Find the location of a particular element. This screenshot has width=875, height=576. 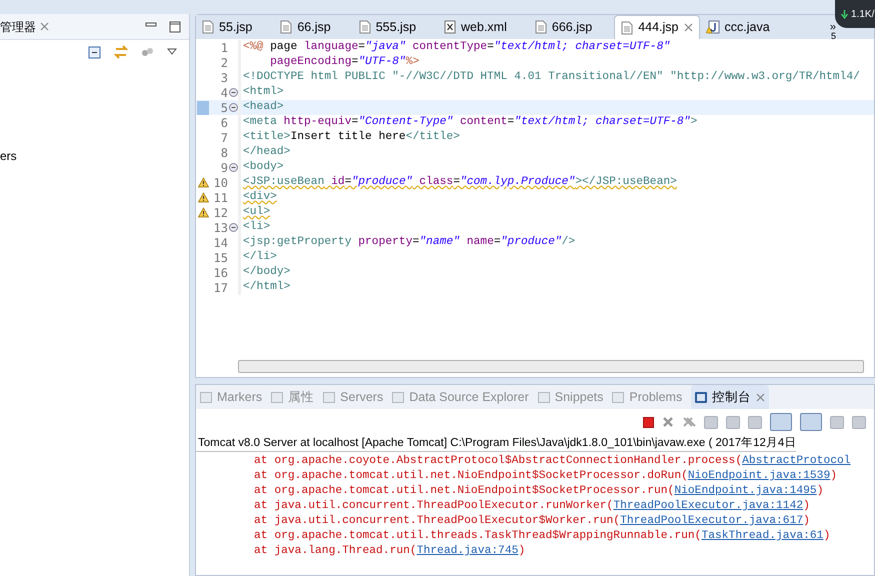

x-file-icon is located at coordinates (450, 27).